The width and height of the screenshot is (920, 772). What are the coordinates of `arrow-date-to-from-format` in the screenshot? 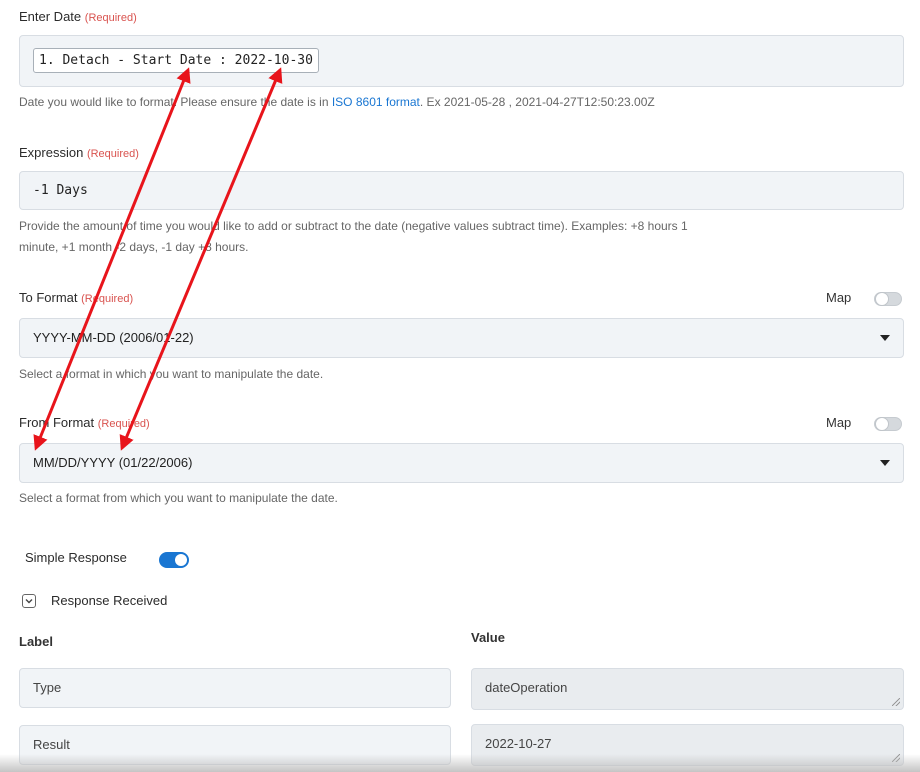 It's located at (112, 259).